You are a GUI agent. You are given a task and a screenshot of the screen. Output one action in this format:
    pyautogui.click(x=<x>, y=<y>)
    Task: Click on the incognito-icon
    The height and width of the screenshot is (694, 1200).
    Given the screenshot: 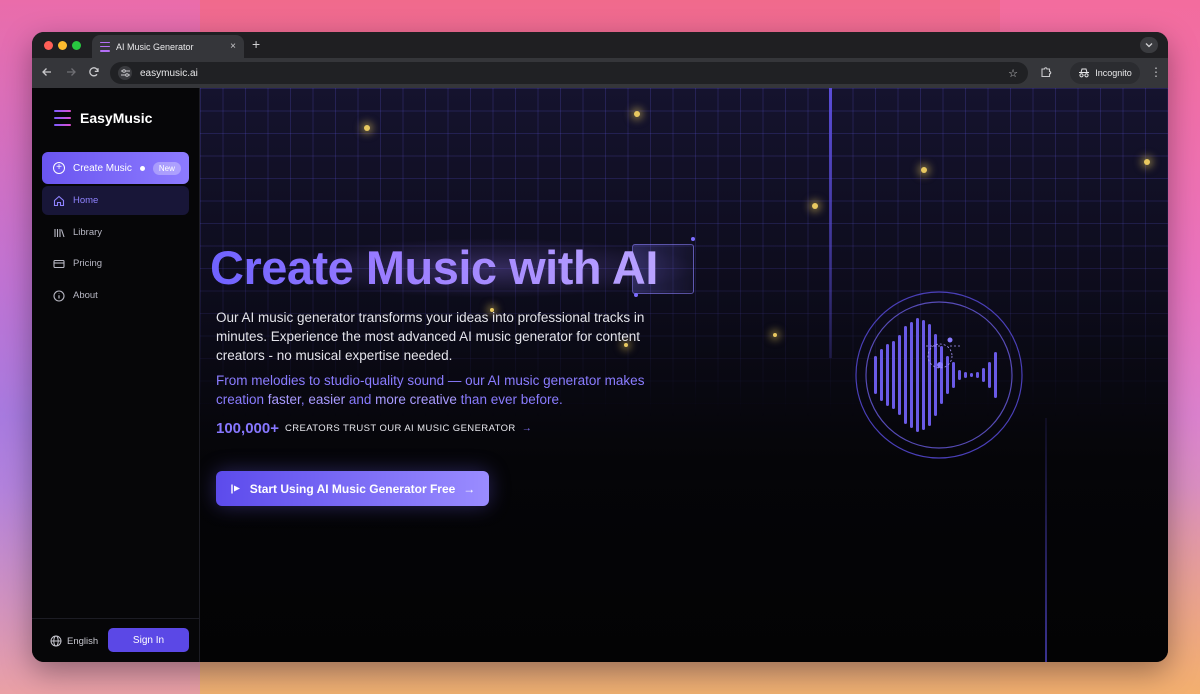 What is the action you would take?
    pyautogui.click(x=1084, y=73)
    